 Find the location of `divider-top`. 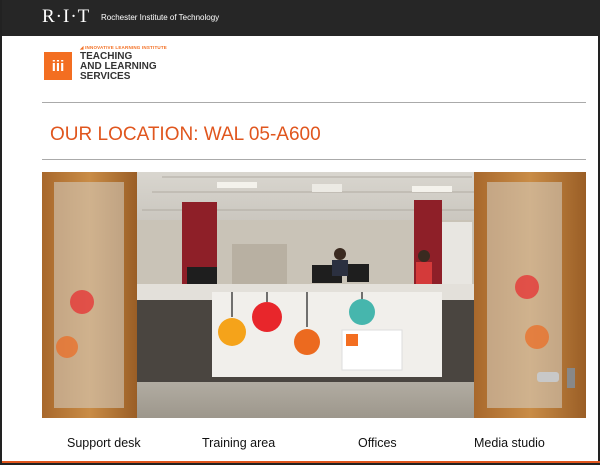

divider-top is located at coordinates (314, 102).